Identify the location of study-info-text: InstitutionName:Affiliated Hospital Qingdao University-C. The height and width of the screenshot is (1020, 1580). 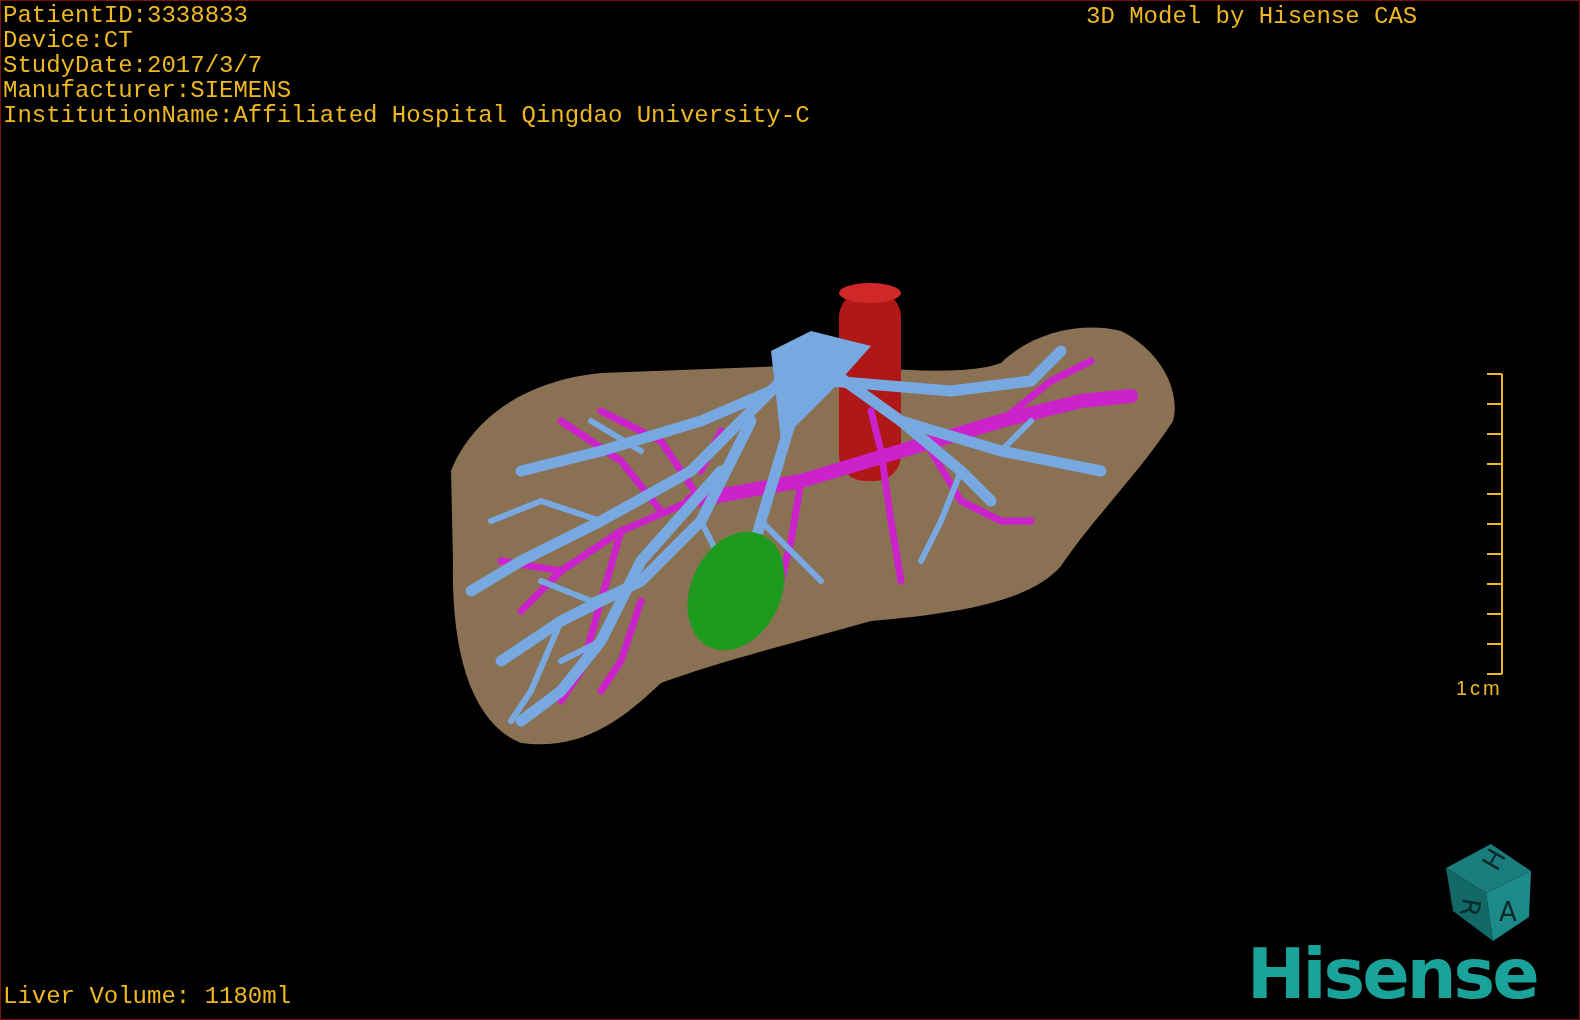
(406, 115).